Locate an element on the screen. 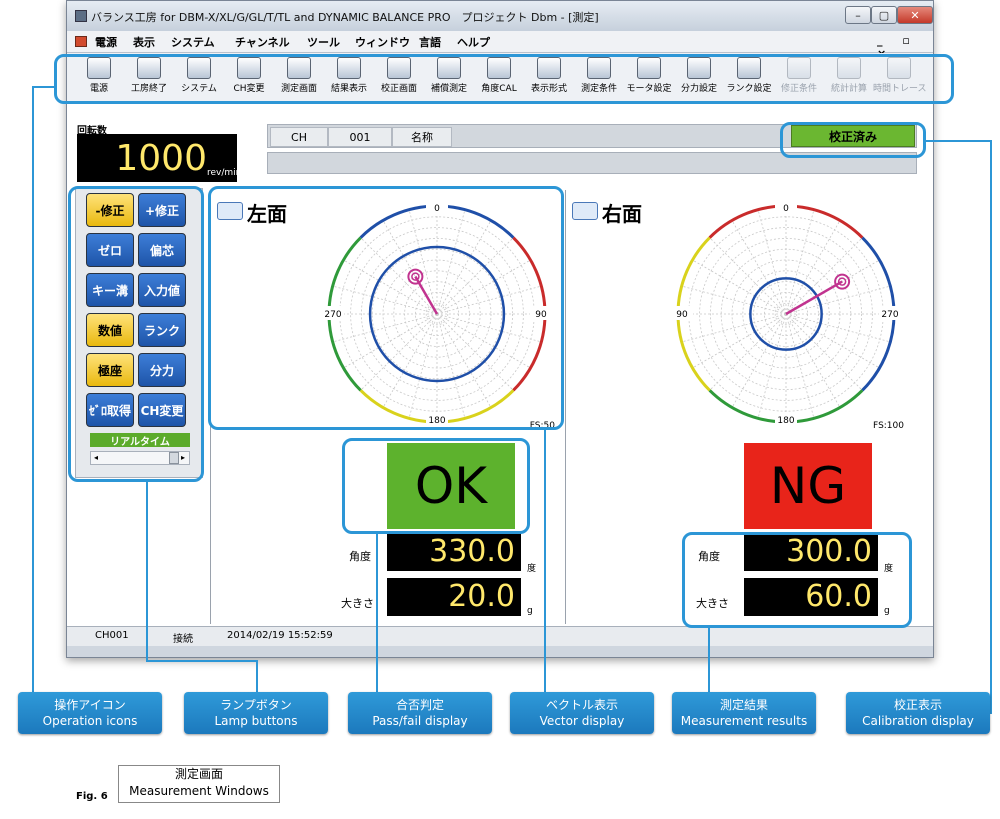 This screenshot has height=819, width=1000. callout-operation-icons: 操作アイコン Operation icons is located at coordinates (90, 713).